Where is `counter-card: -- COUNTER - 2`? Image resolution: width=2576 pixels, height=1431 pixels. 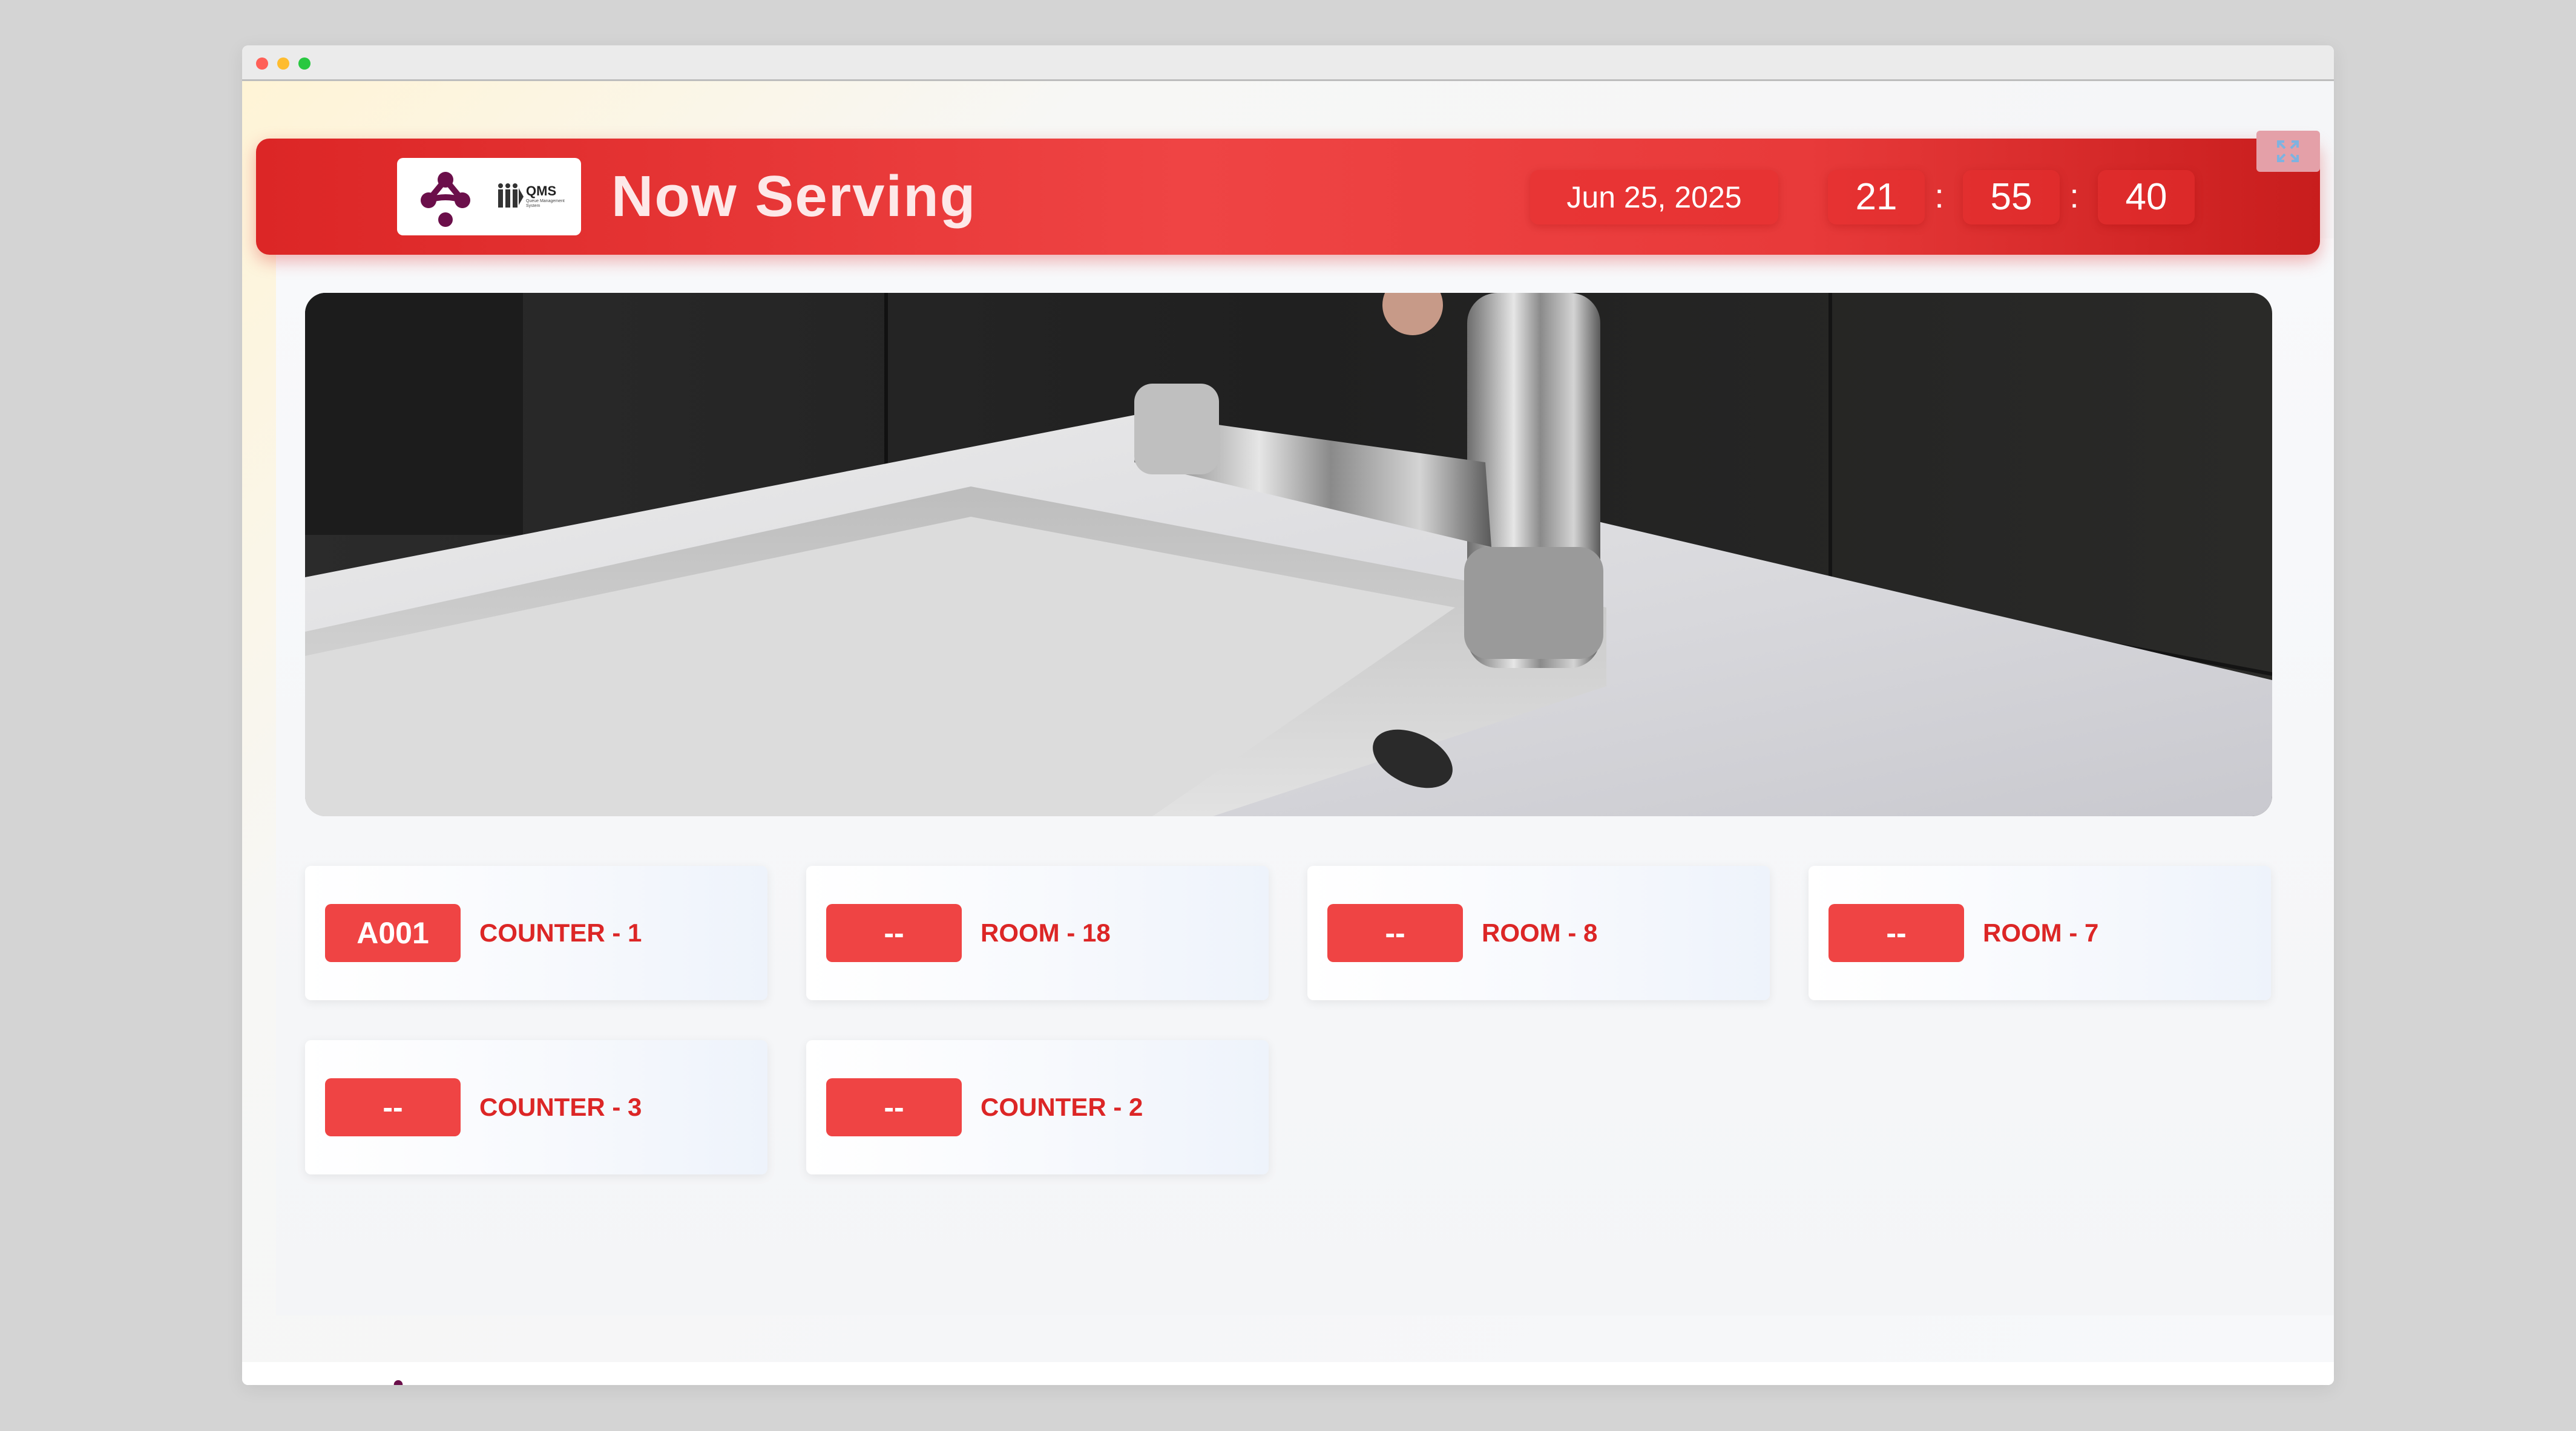
counter-card: -- COUNTER - 2 is located at coordinates (1037, 1107).